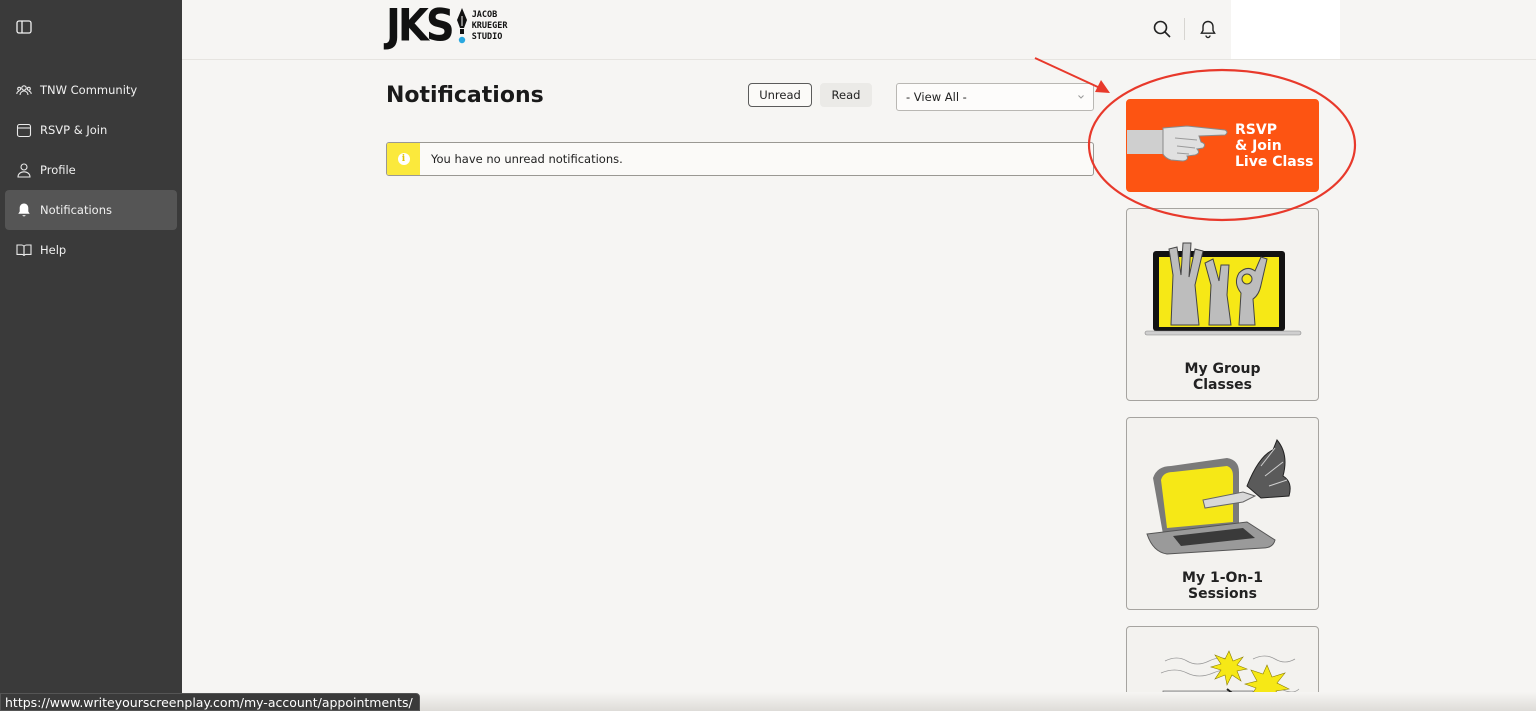 The height and width of the screenshot is (711, 1536). I want to click on sidebar-item-label: Notifications, so click(76, 210).